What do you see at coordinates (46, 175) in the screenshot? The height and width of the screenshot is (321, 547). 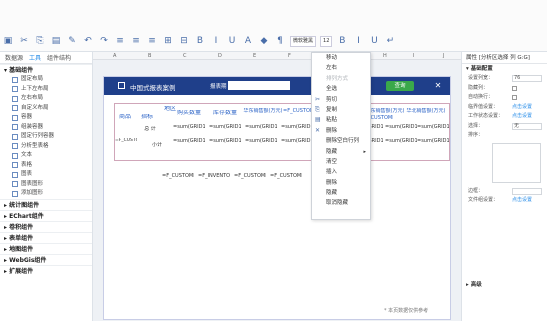 I see `list-item: 图表` at bounding box center [46, 175].